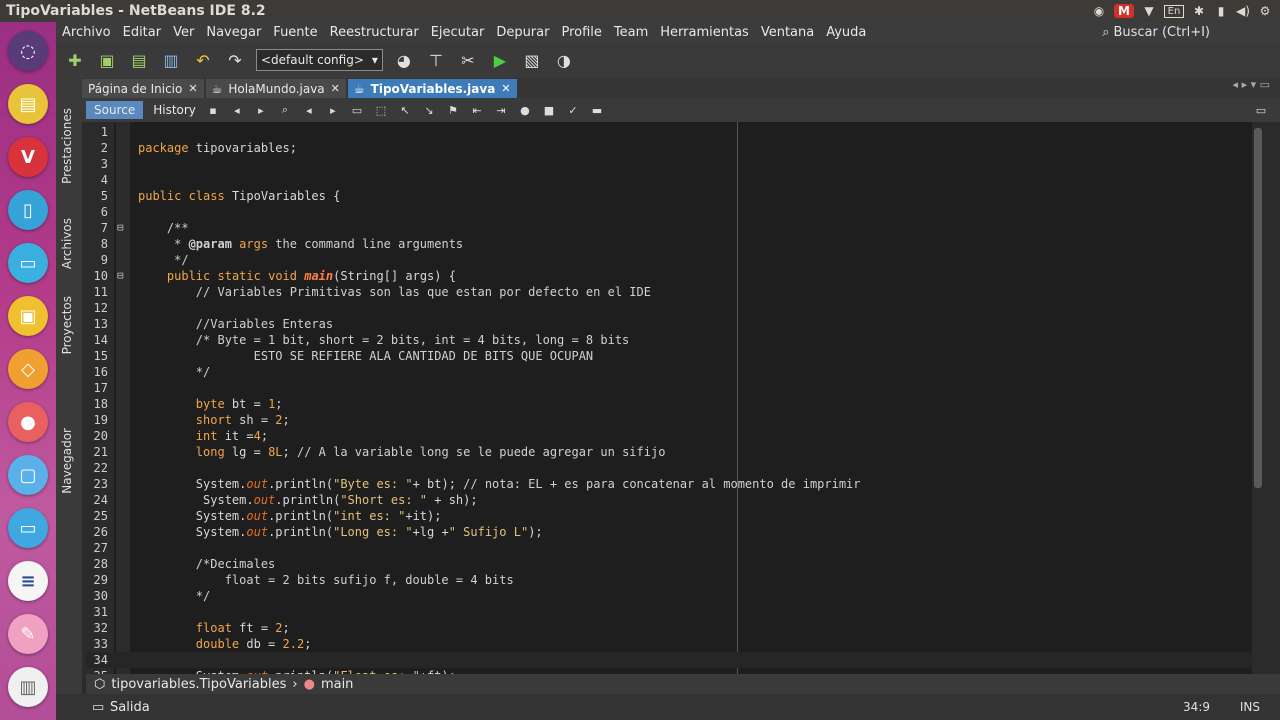 This screenshot has width=1280, height=720. I want to click on document-icon: ▯, so click(28, 210).